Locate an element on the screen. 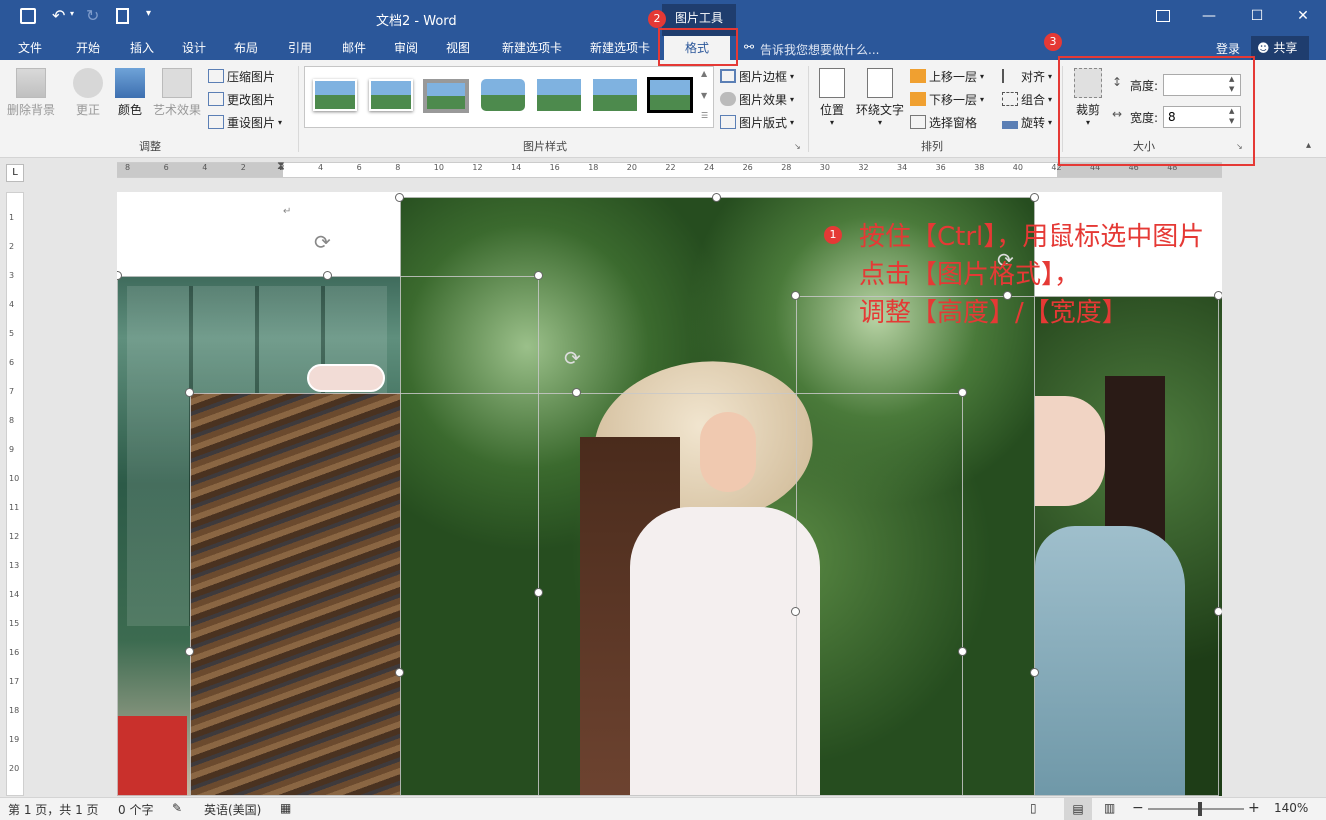  group-button: 组合 ▾ is located at coordinates (1027, 99).